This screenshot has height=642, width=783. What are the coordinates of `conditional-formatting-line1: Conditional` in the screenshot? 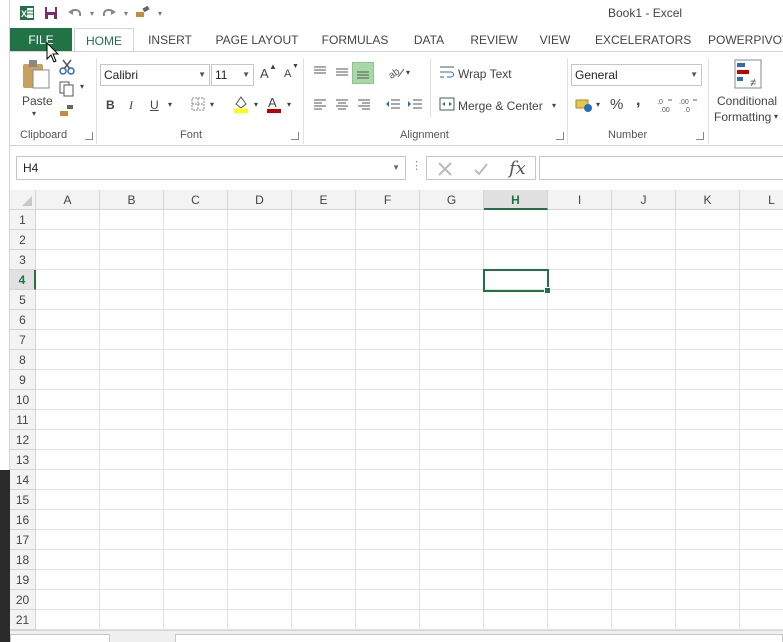 It's located at (747, 101).